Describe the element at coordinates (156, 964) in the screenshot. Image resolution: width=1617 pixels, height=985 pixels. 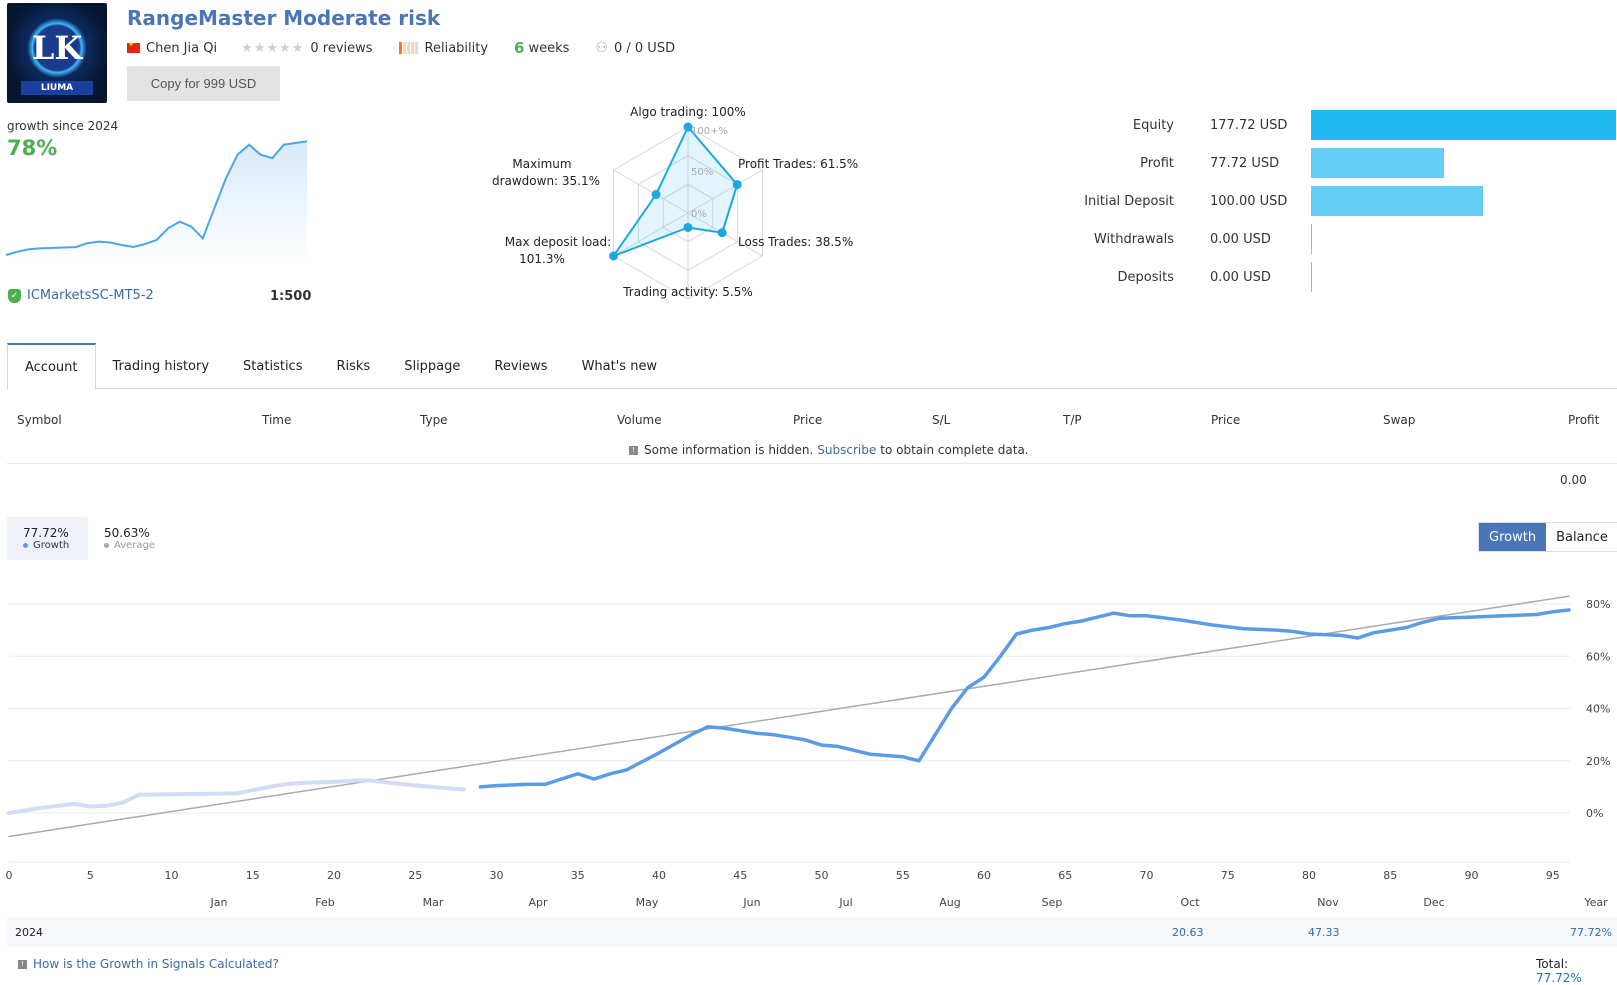
I see `growth-help-text: How is the Growth in Signals Calculated?` at that location.